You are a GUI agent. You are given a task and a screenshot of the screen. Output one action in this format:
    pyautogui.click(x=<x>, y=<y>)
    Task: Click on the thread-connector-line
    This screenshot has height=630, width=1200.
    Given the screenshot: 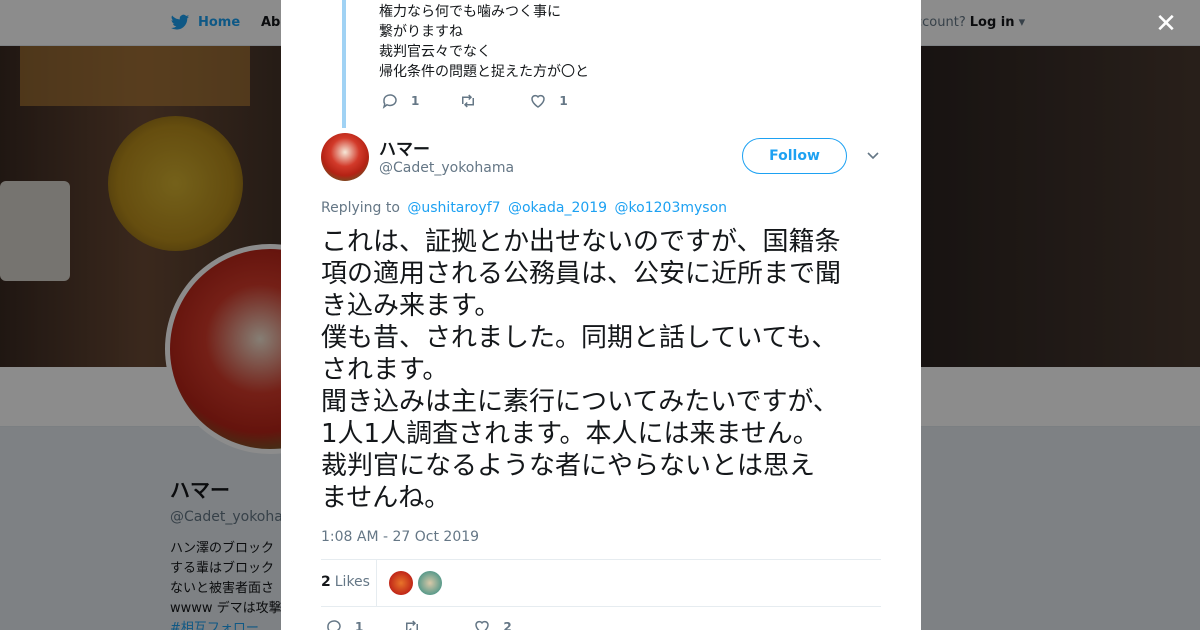 What is the action you would take?
    pyautogui.click(x=344, y=64)
    